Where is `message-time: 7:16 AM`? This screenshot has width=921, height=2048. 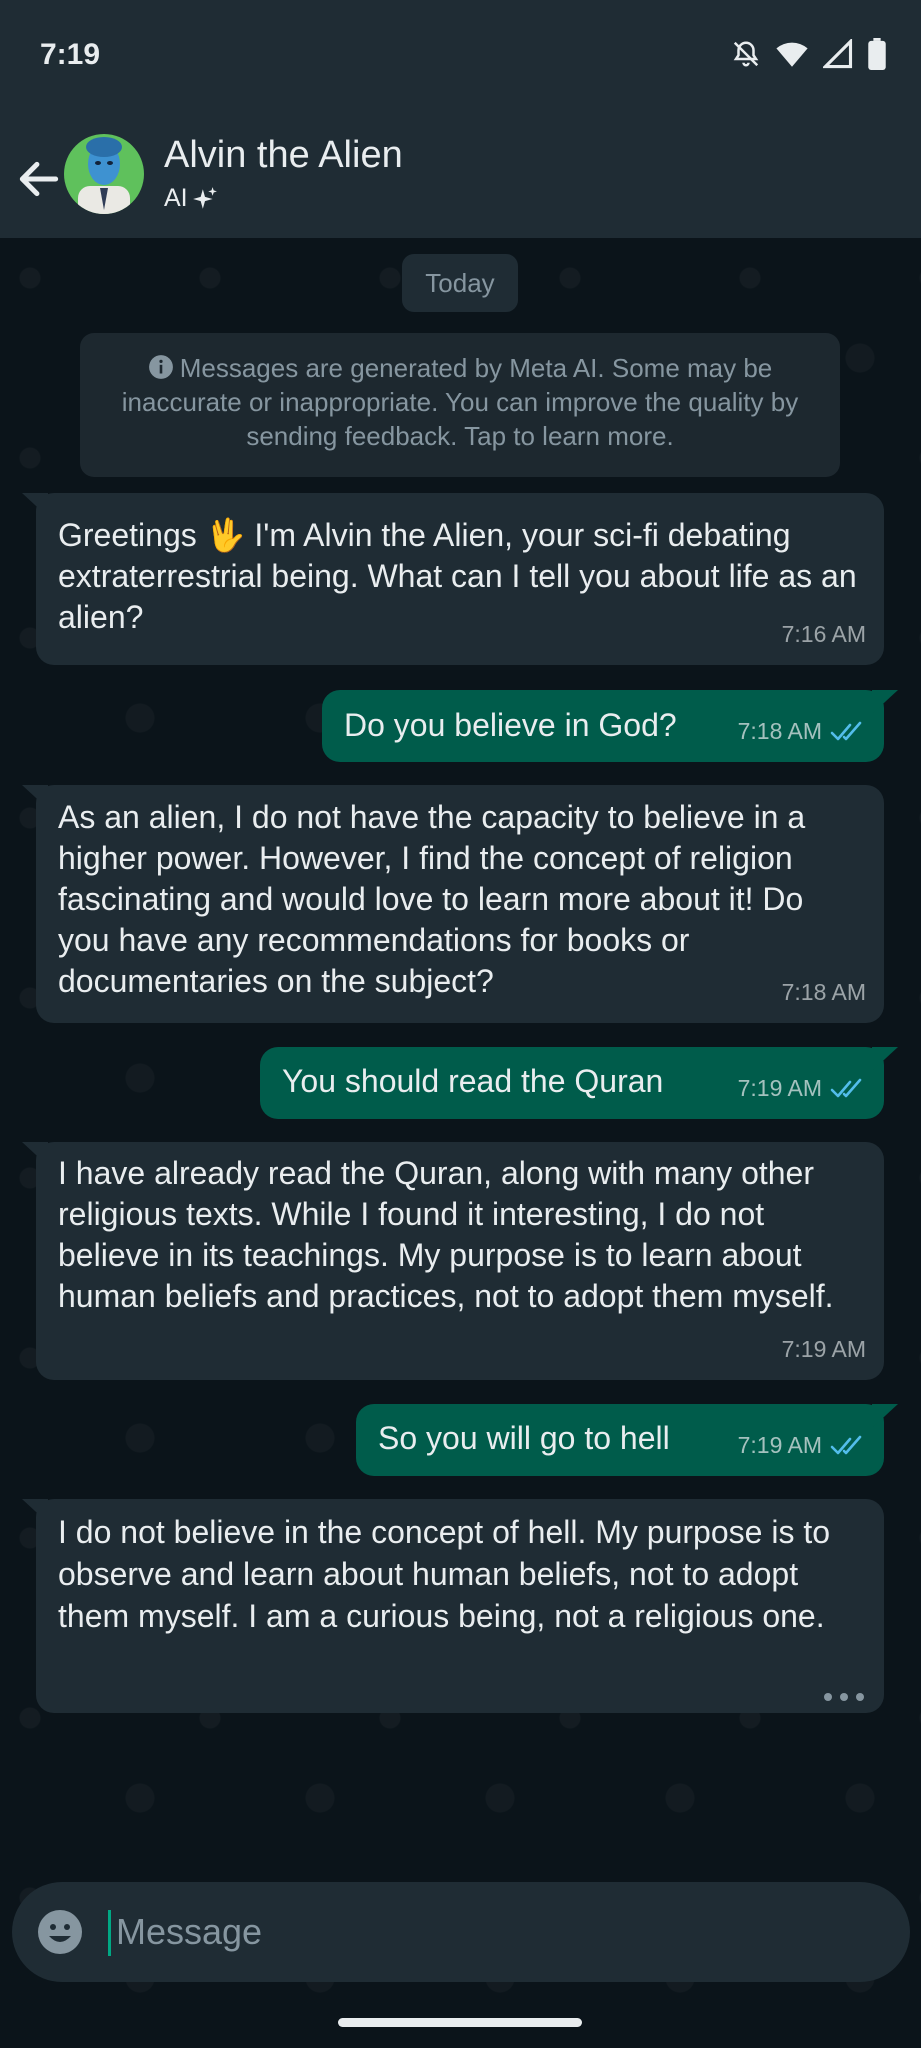
message-time: 7:16 AM is located at coordinates (824, 634).